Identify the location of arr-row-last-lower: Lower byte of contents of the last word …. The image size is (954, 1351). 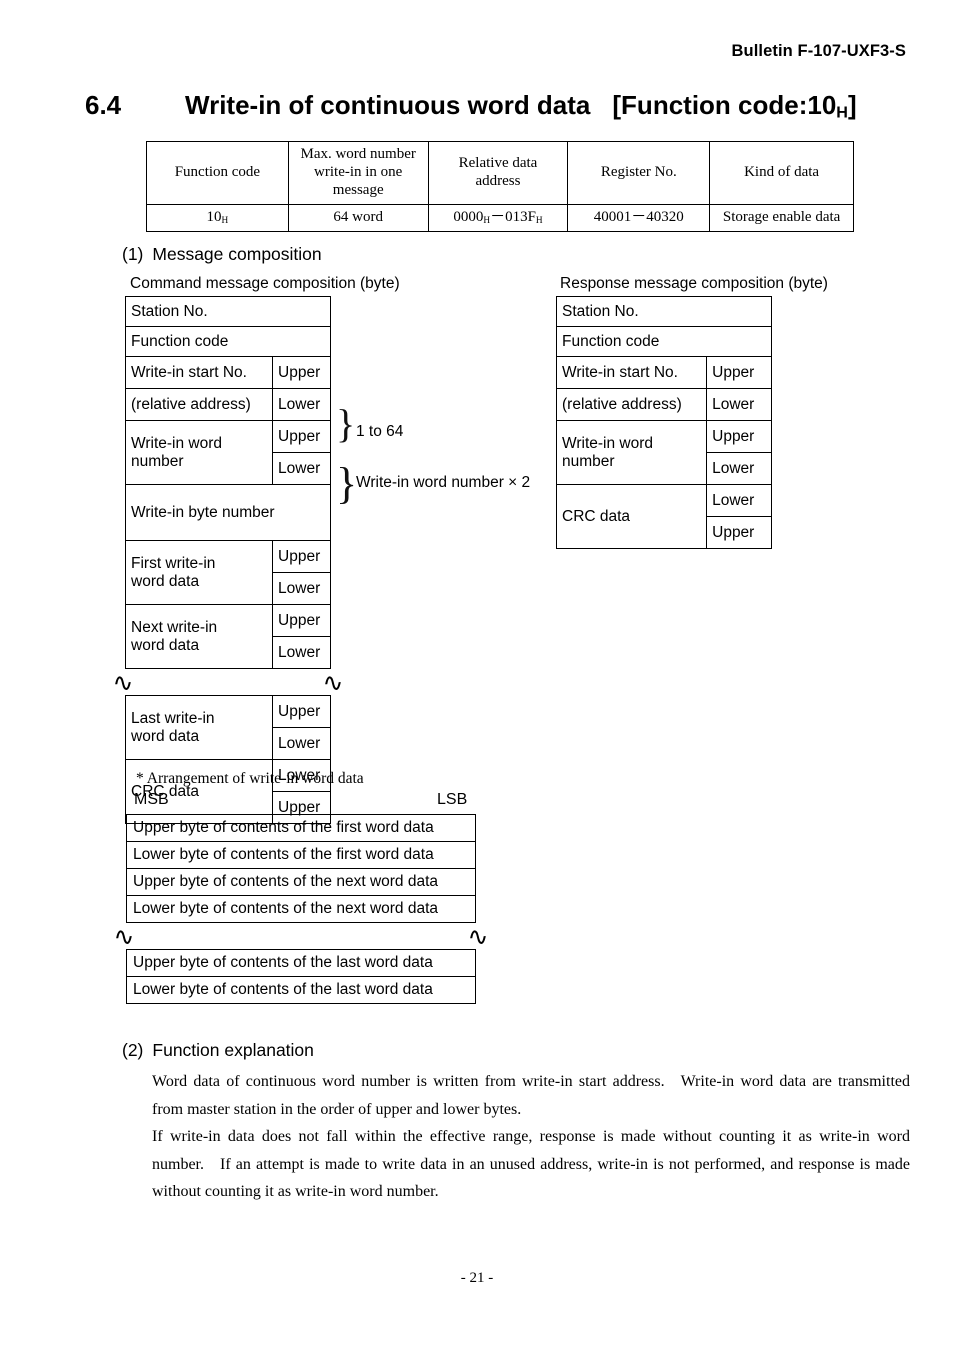
(301, 990).